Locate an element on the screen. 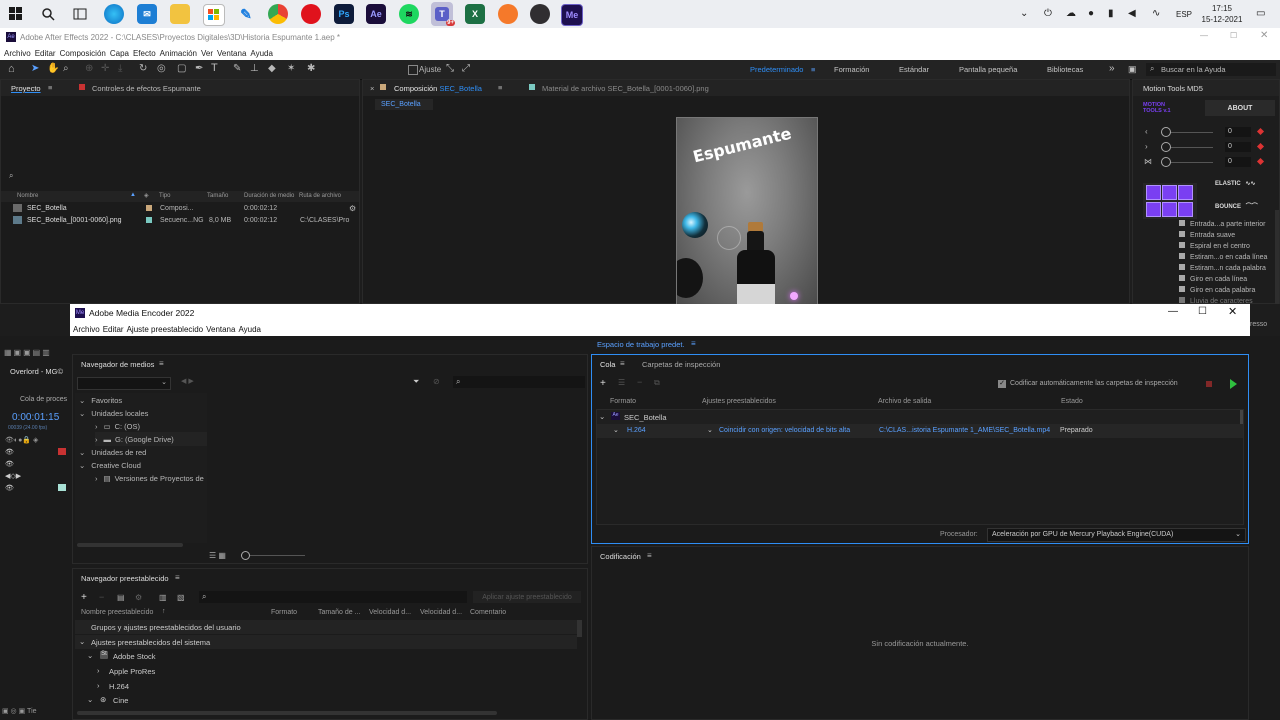  anchor-top-right-button is located at coordinates (1185, 192).